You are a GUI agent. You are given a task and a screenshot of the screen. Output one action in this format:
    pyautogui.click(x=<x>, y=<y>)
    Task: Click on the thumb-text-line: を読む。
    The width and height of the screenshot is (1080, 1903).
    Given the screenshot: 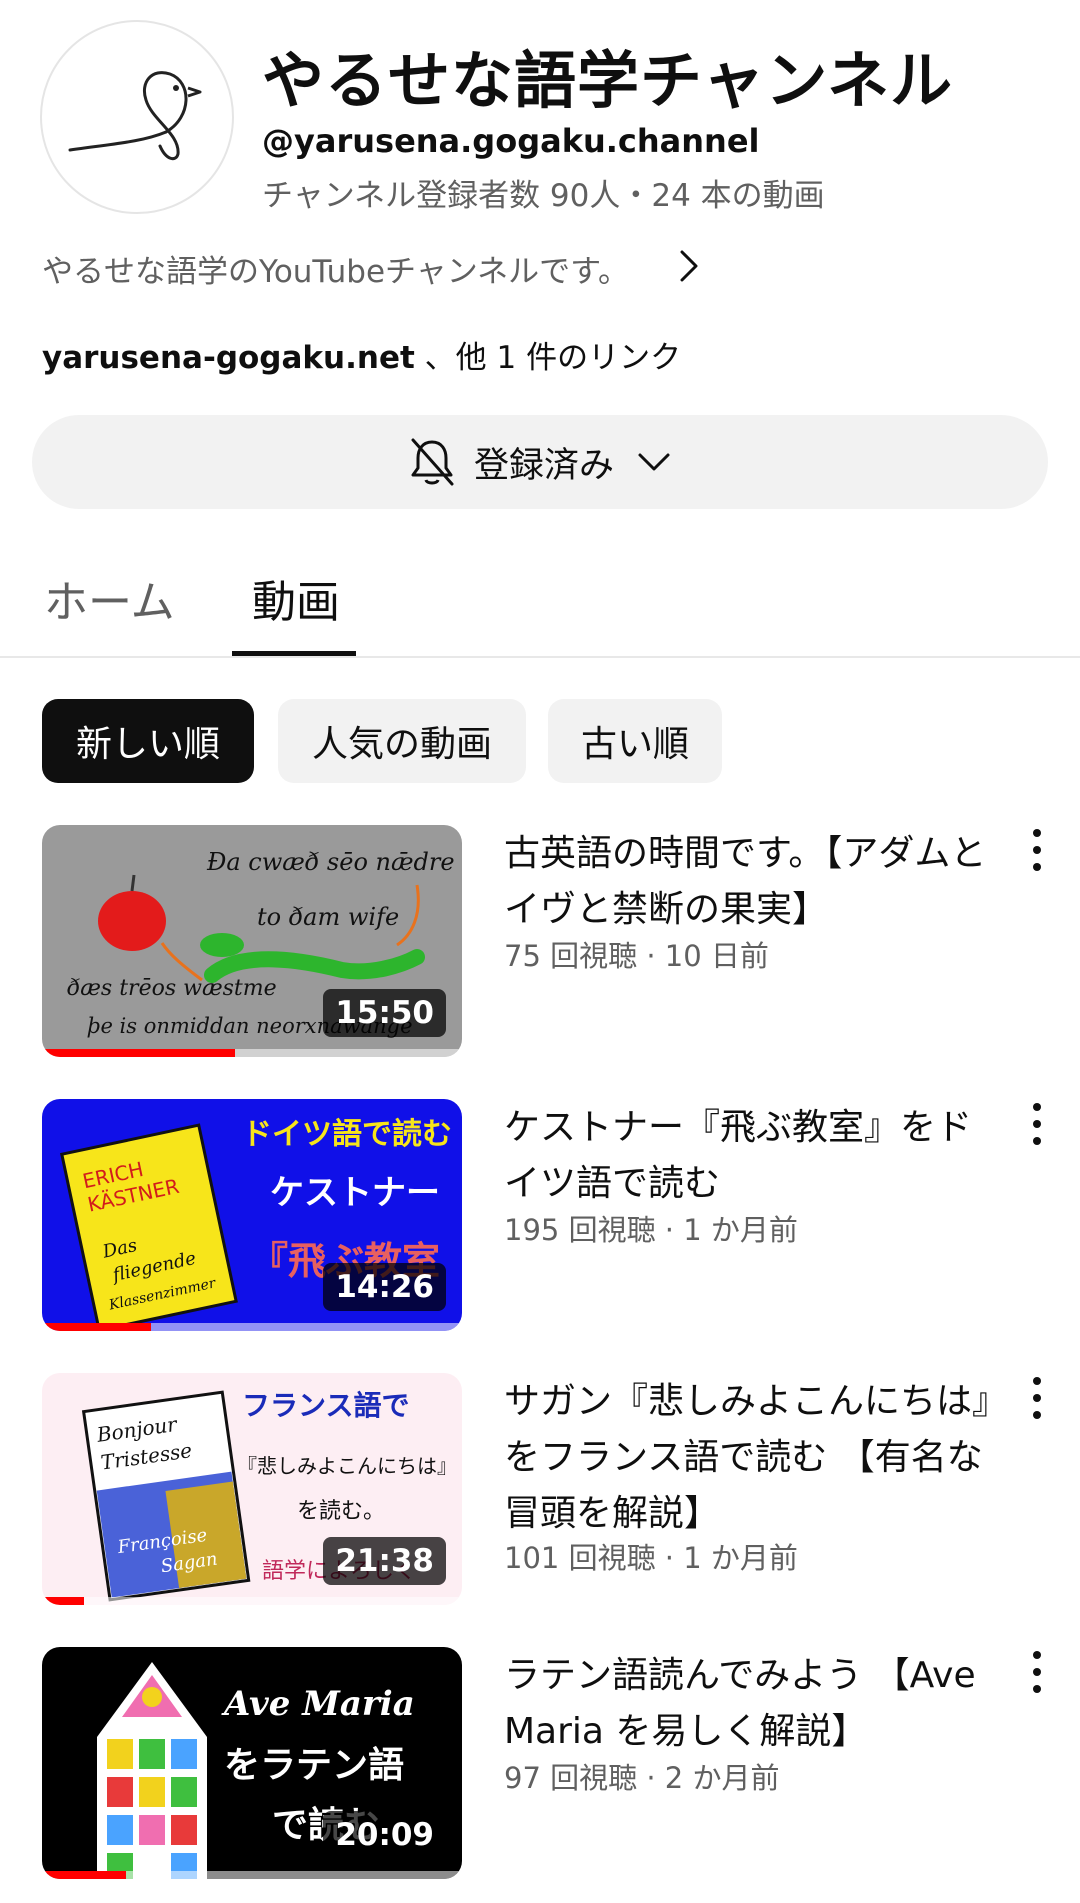 What is the action you would take?
    pyautogui.click(x=341, y=1511)
    